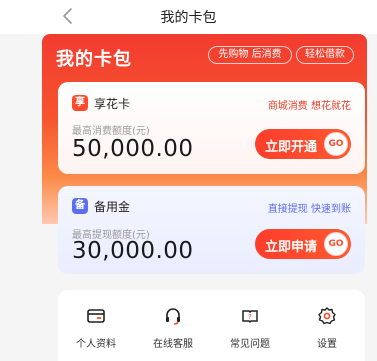 The width and height of the screenshot is (377, 361). What do you see at coordinates (327, 330) in the screenshot?
I see `menu-item-settings: 设置` at bounding box center [327, 330].